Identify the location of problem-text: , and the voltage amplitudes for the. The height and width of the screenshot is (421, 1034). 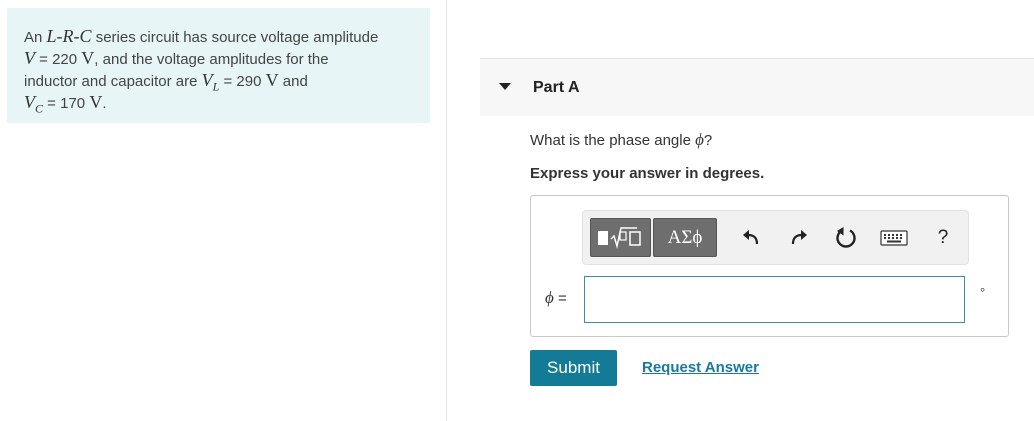
(211, 59).